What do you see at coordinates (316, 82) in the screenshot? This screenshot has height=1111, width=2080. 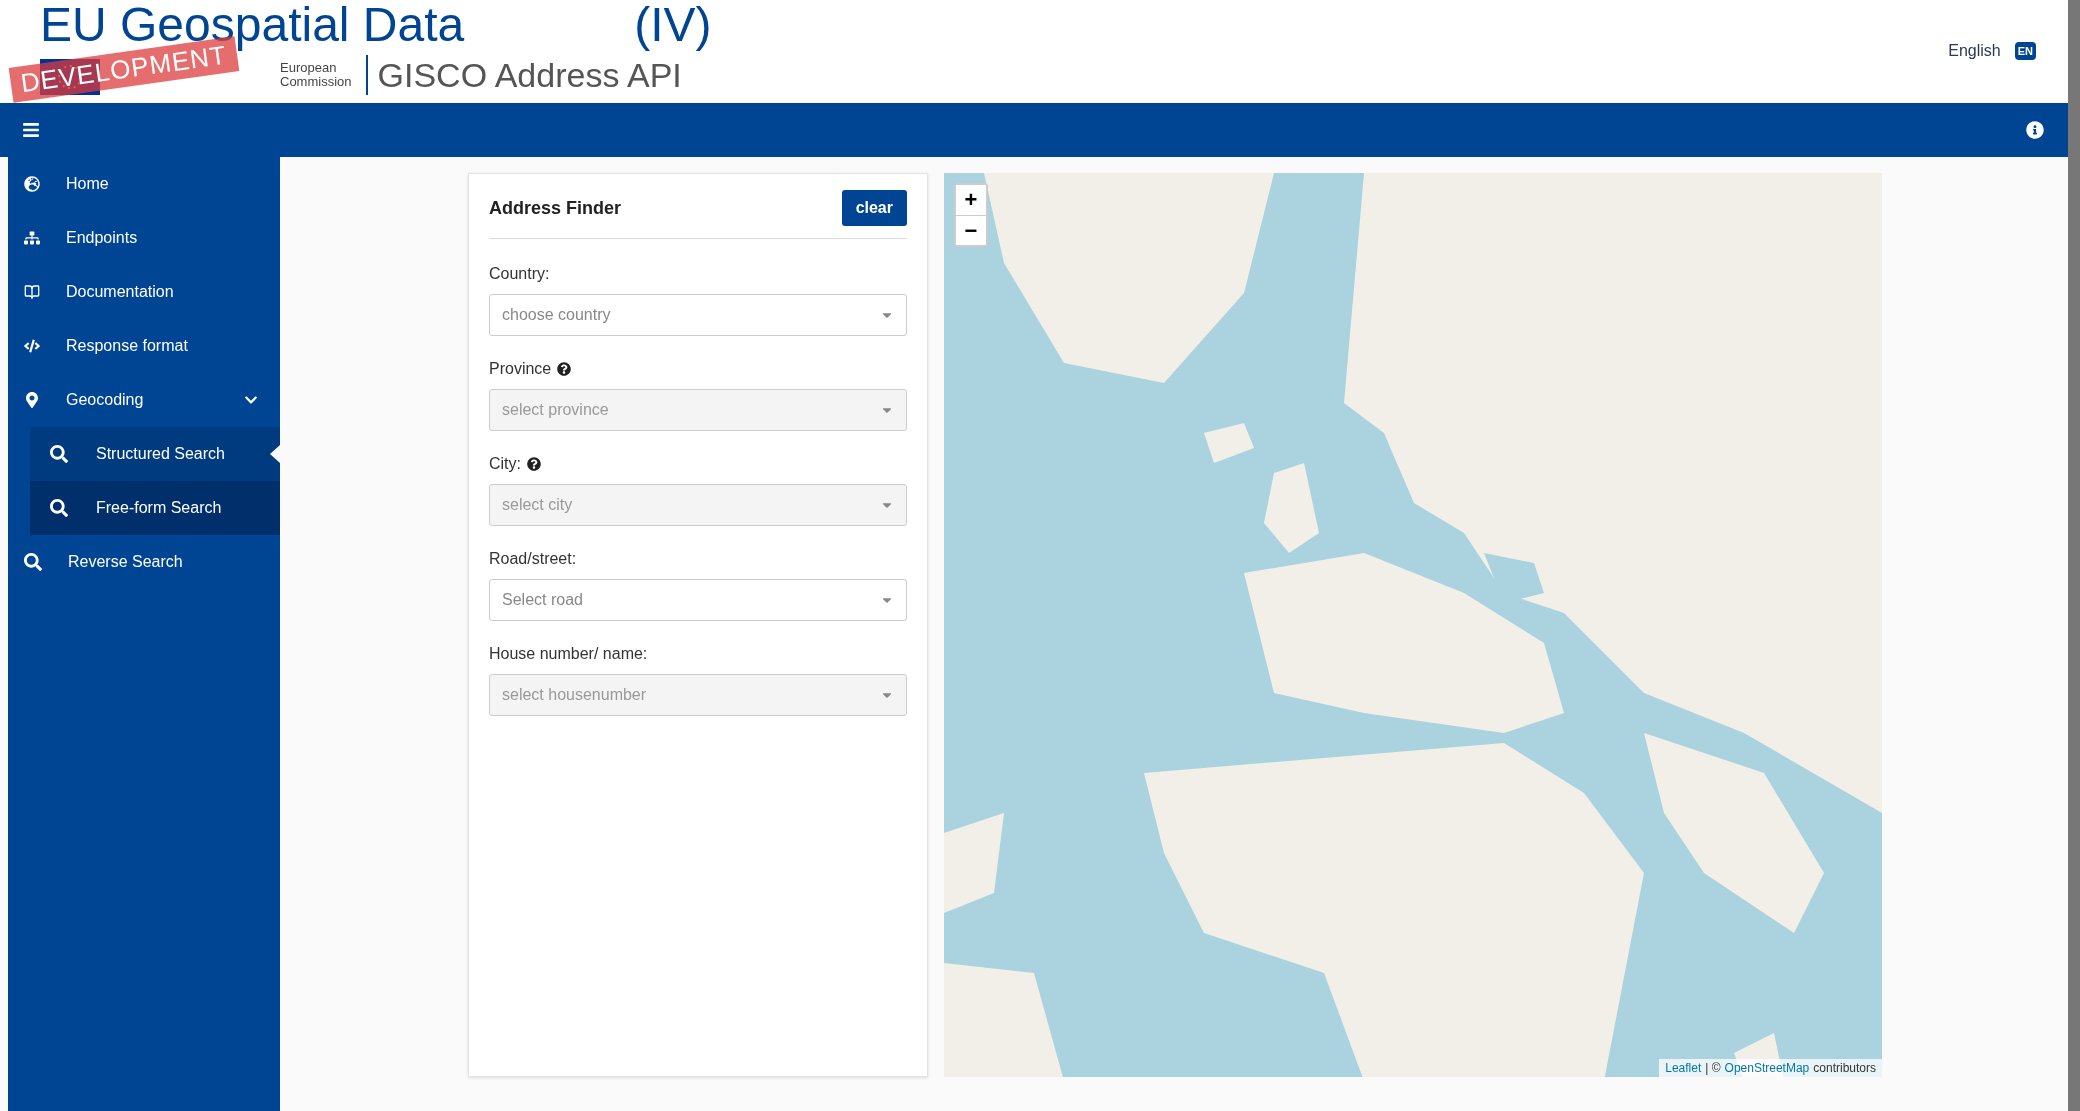 I see `logo-text: Commission` at bounding box center [316, 82].